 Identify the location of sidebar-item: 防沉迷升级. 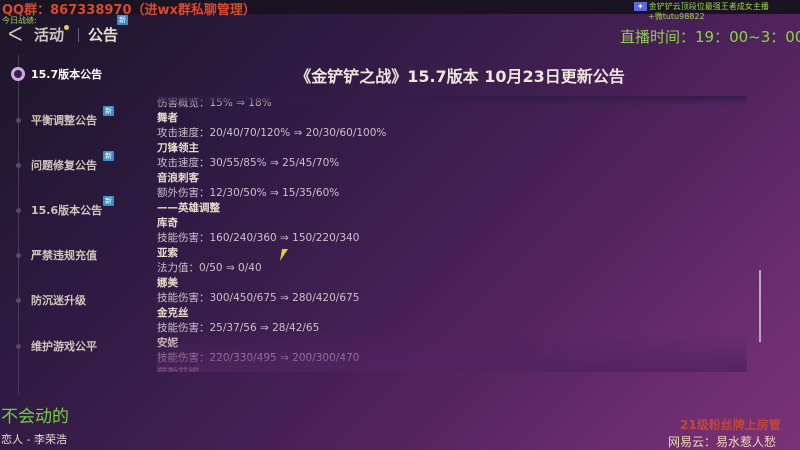
(75, 300).